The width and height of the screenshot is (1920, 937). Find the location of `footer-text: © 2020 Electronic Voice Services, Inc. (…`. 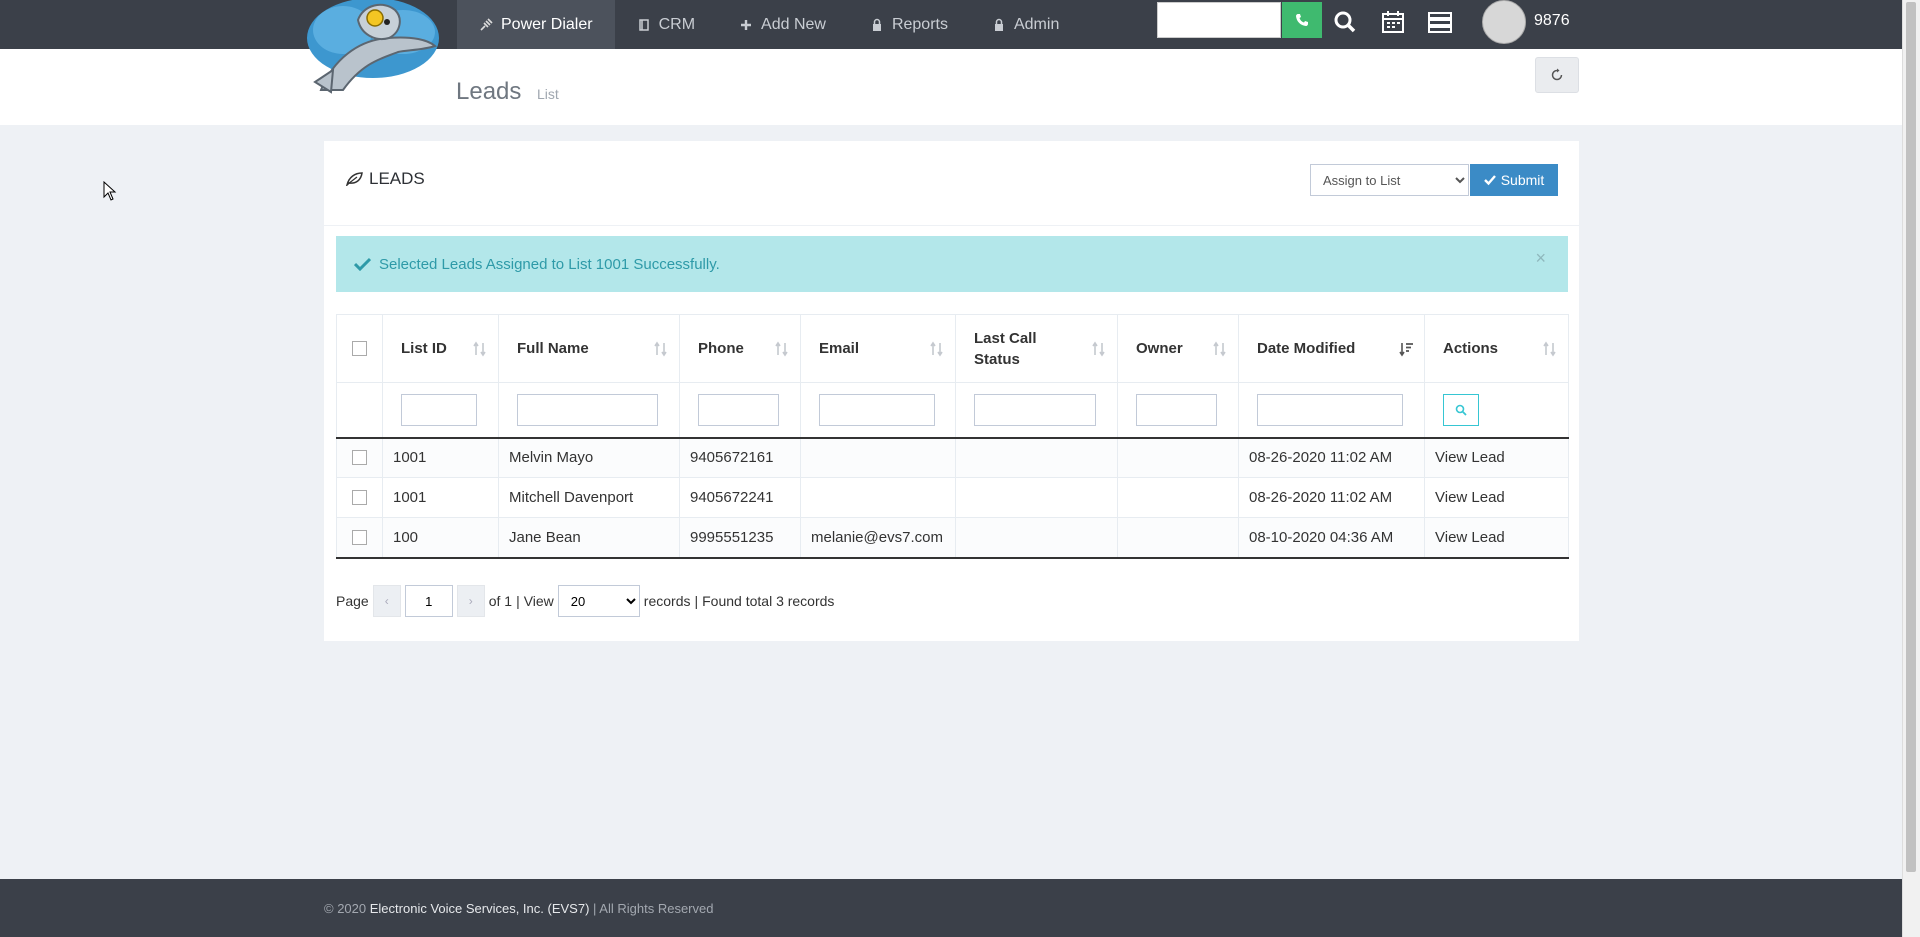

footer-text: © 2020 Electronic Voice Services, Inc. (… is located at coordinates (518, 908).